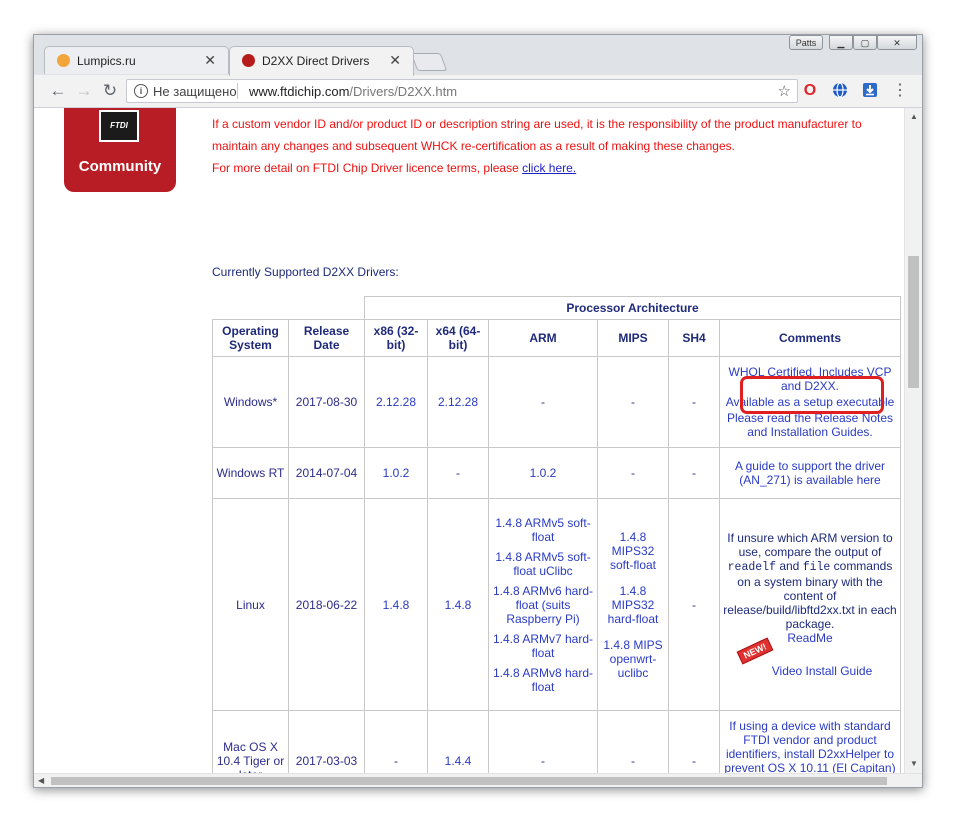  I want to click on url-path: /Drivers/D2XX.htm, so click(403, 91).